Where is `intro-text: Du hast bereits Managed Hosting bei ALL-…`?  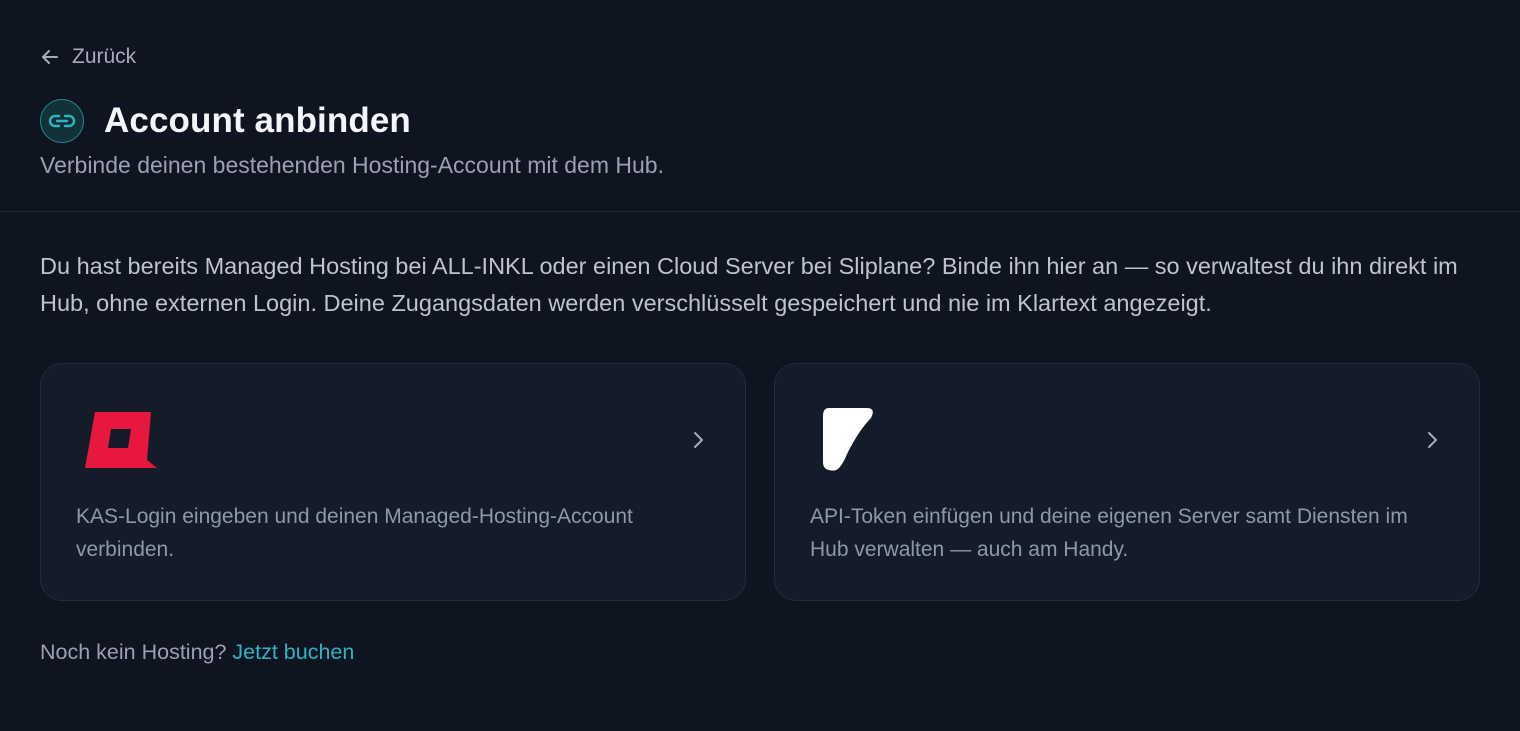
intro-text: Du hast bereits Managed Hosting bei ALL-… is located at coordinates (749, 284).